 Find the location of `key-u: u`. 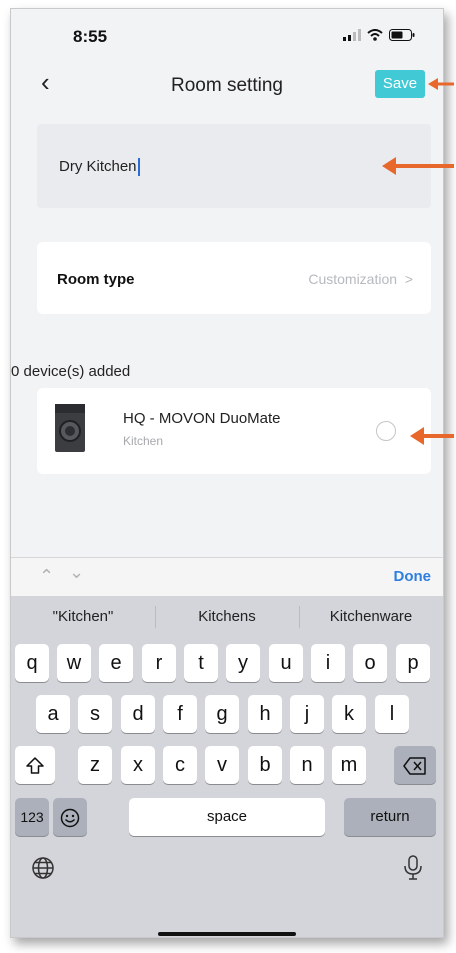

key-u: u is located at coordinates (286, 663).